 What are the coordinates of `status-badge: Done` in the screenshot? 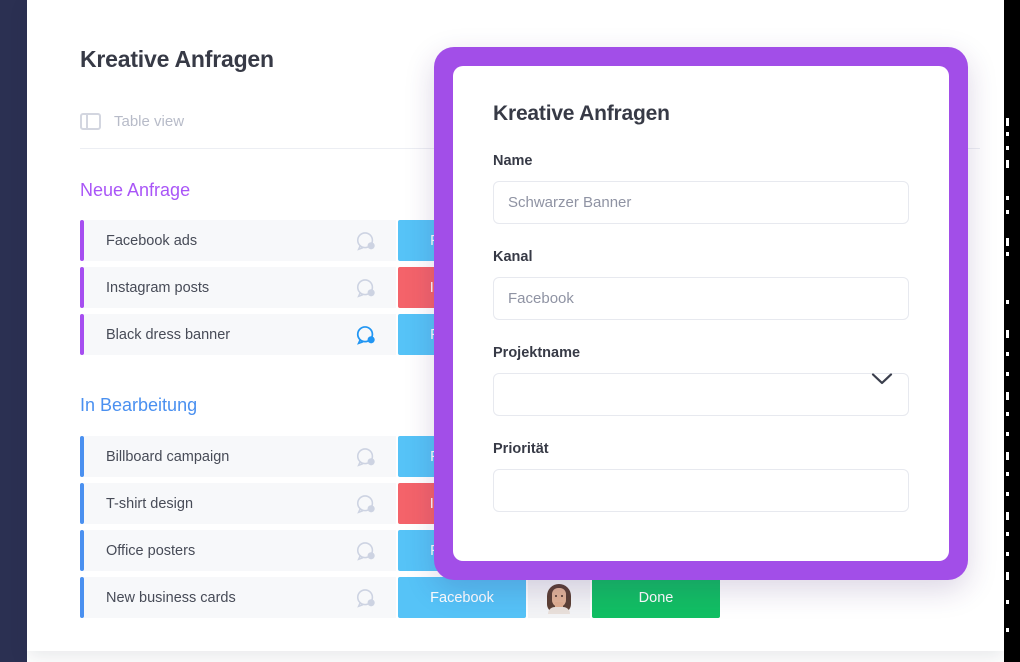 It's located at (656, 597).